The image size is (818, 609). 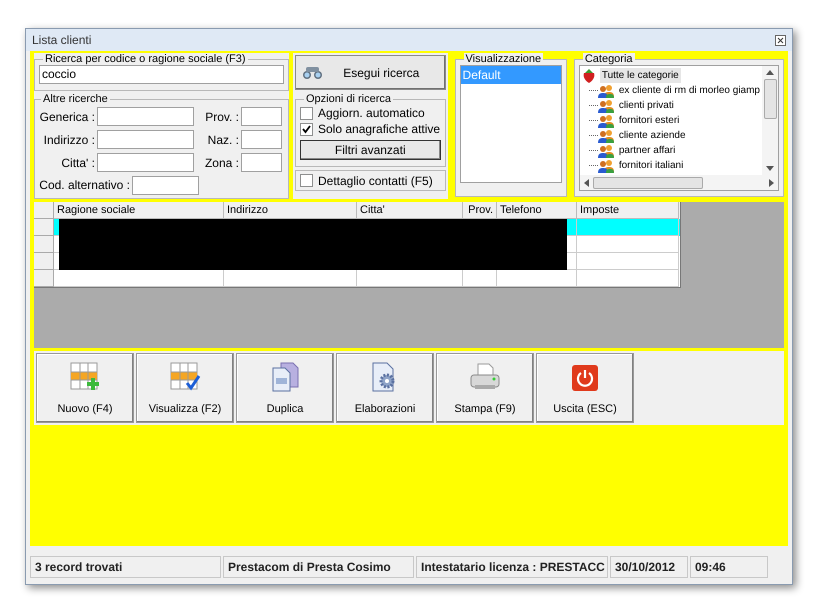 What do you see at coordinates (75, 99) in the screenshot?
I see `group-label: Altre ricerche` at bounding box center [75, 99].